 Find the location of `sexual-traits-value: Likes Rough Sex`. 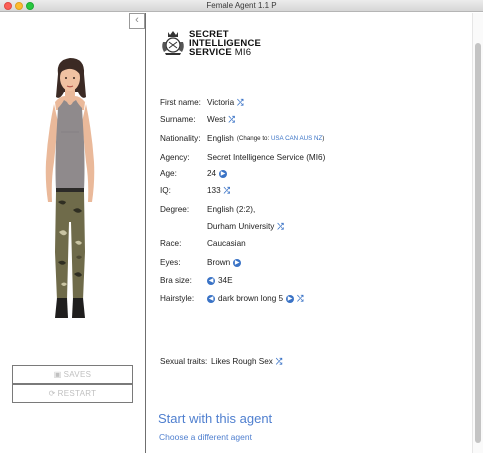

sexual-traits-value: Likes Rough Sex is located at coordinates (242, 361).